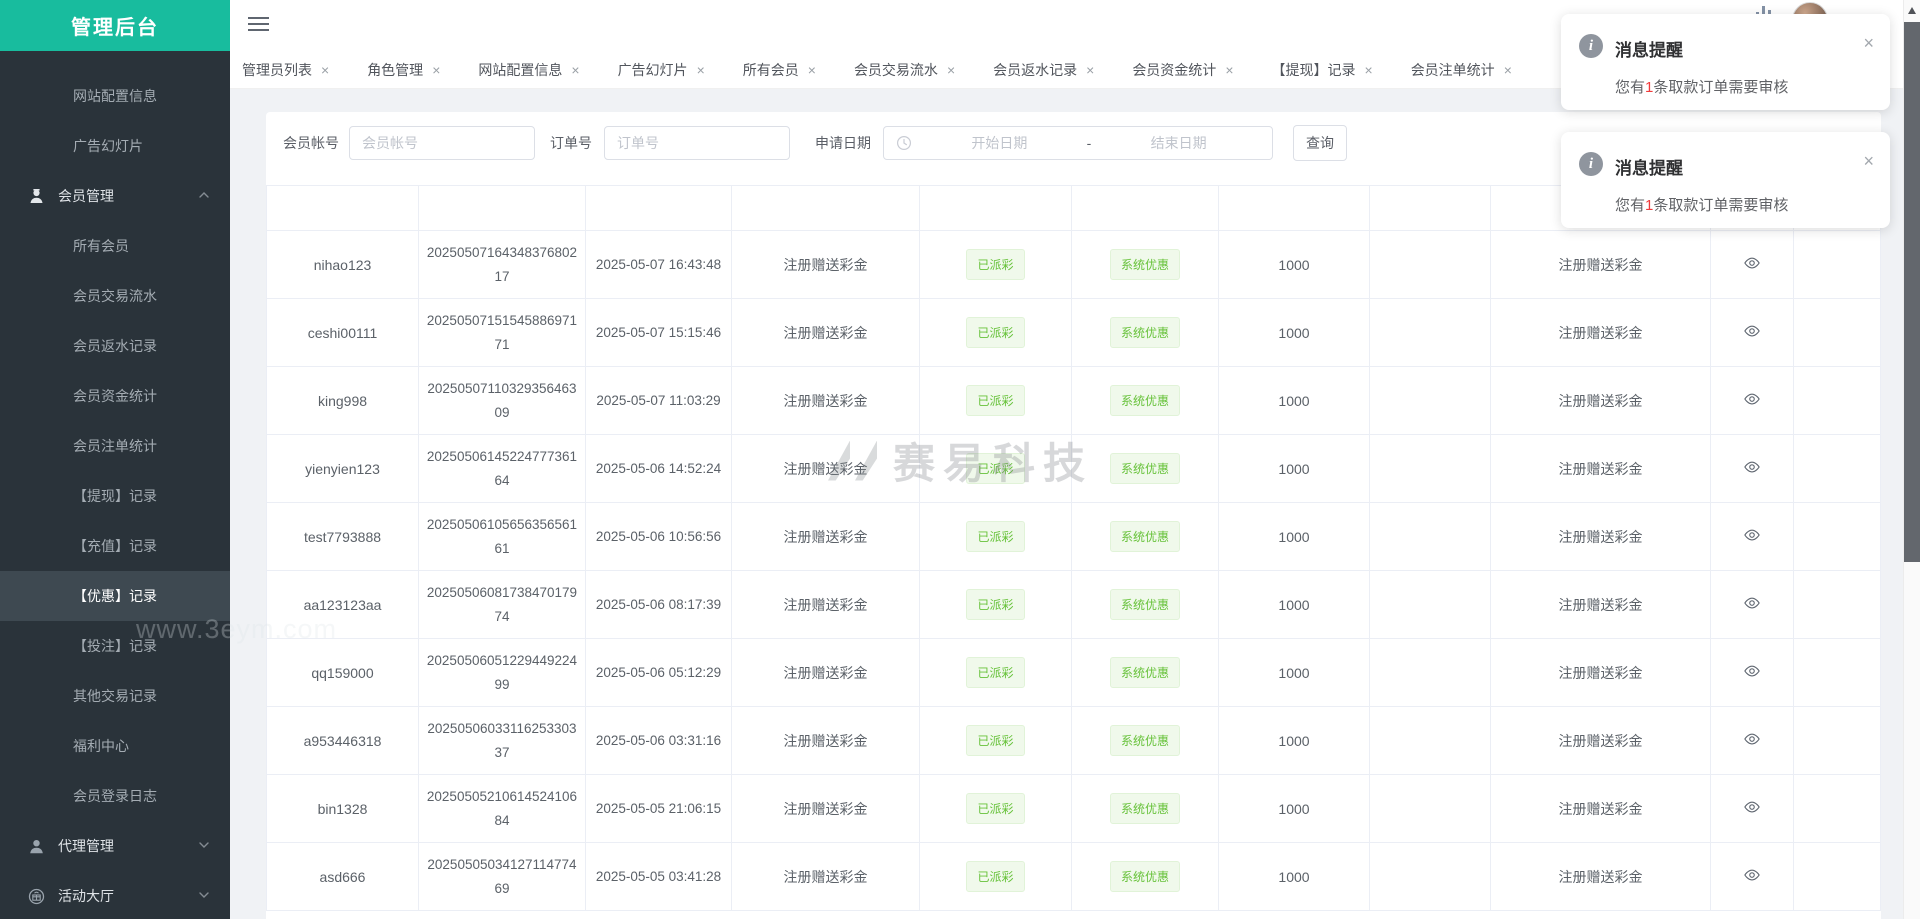  Describe the element at coordinates (1649, 50) in the screenshot. I see `toast-title: 消息提醒` at that location.